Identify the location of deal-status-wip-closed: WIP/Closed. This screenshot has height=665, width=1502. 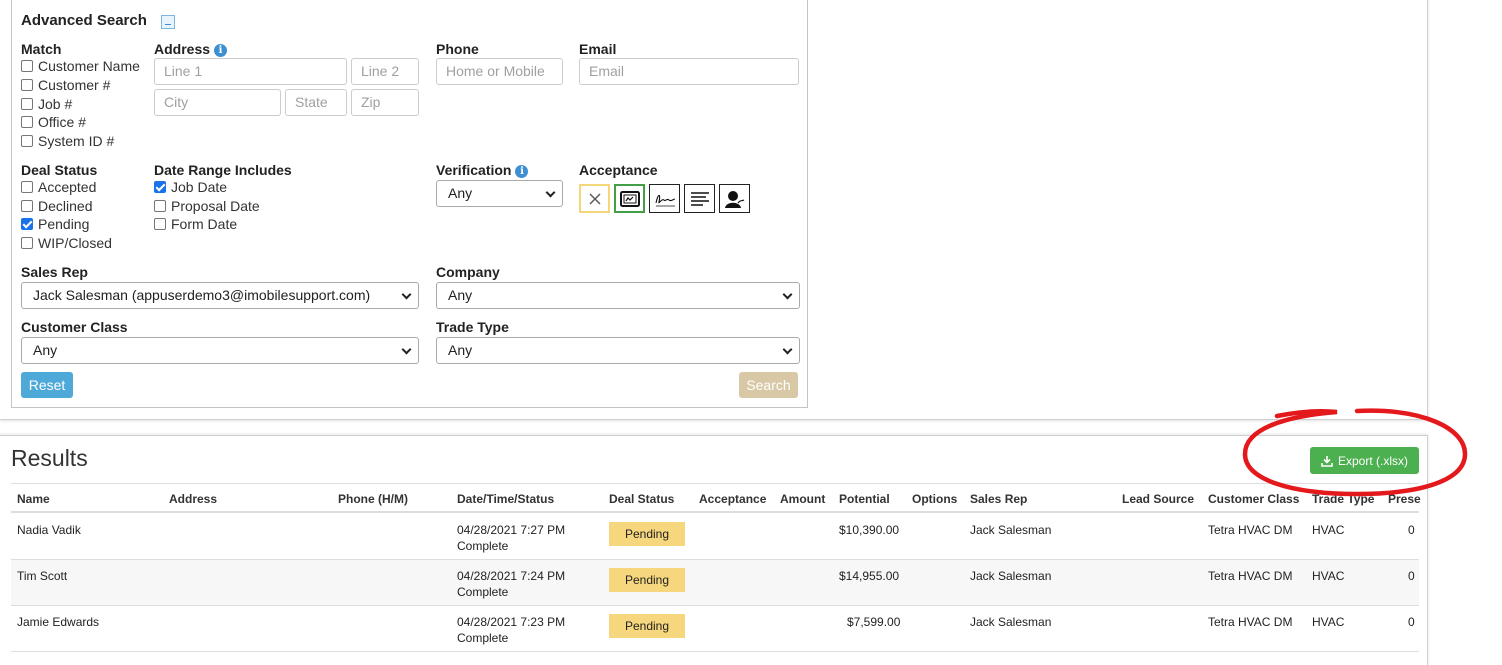
(66, 242).